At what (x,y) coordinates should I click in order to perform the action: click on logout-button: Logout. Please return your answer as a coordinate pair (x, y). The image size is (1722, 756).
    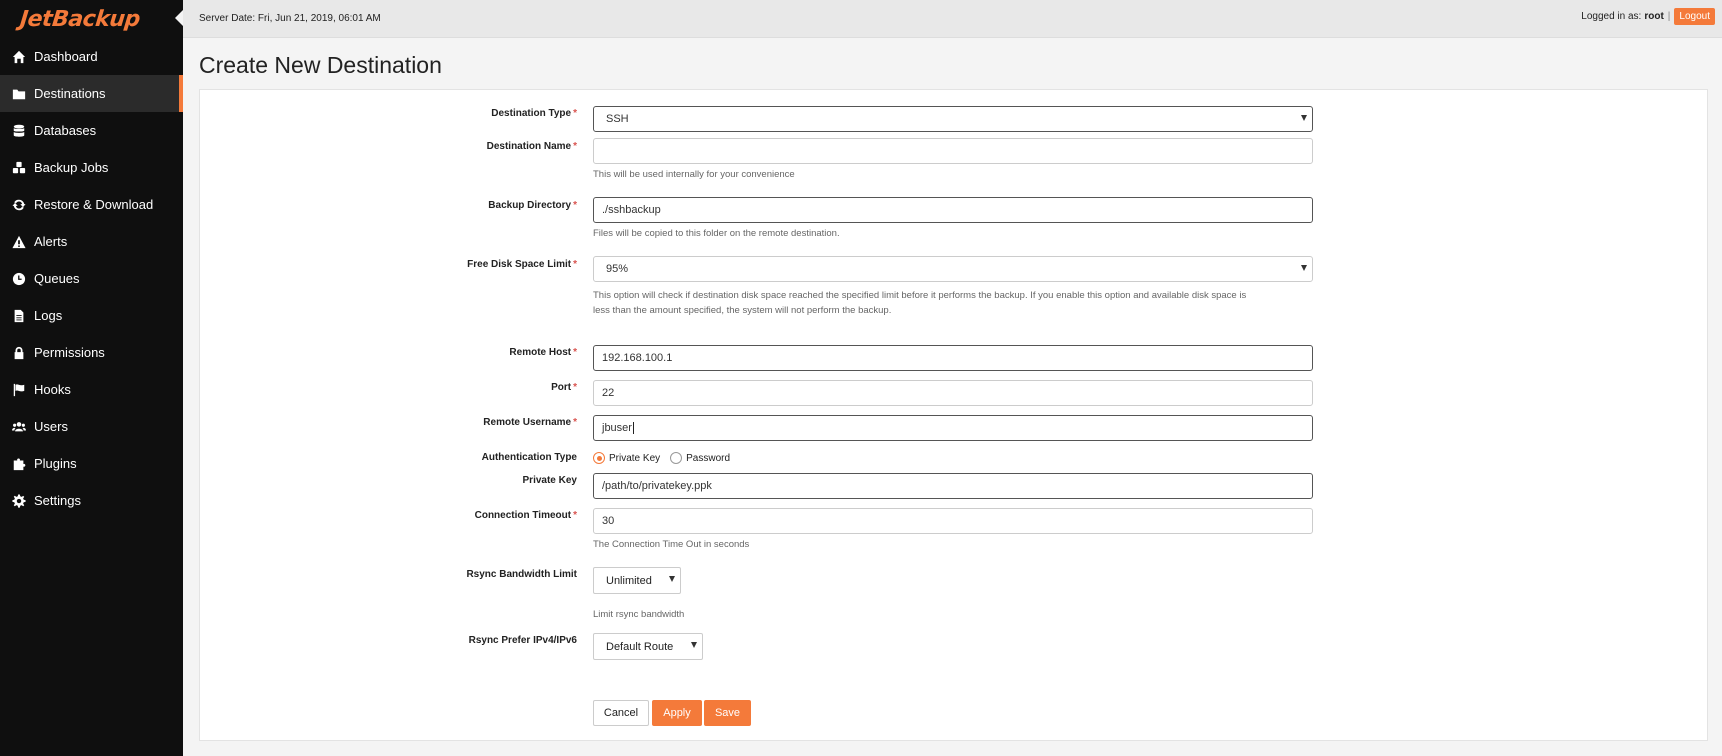
    Looking at the image, I should click on (1694, 16).